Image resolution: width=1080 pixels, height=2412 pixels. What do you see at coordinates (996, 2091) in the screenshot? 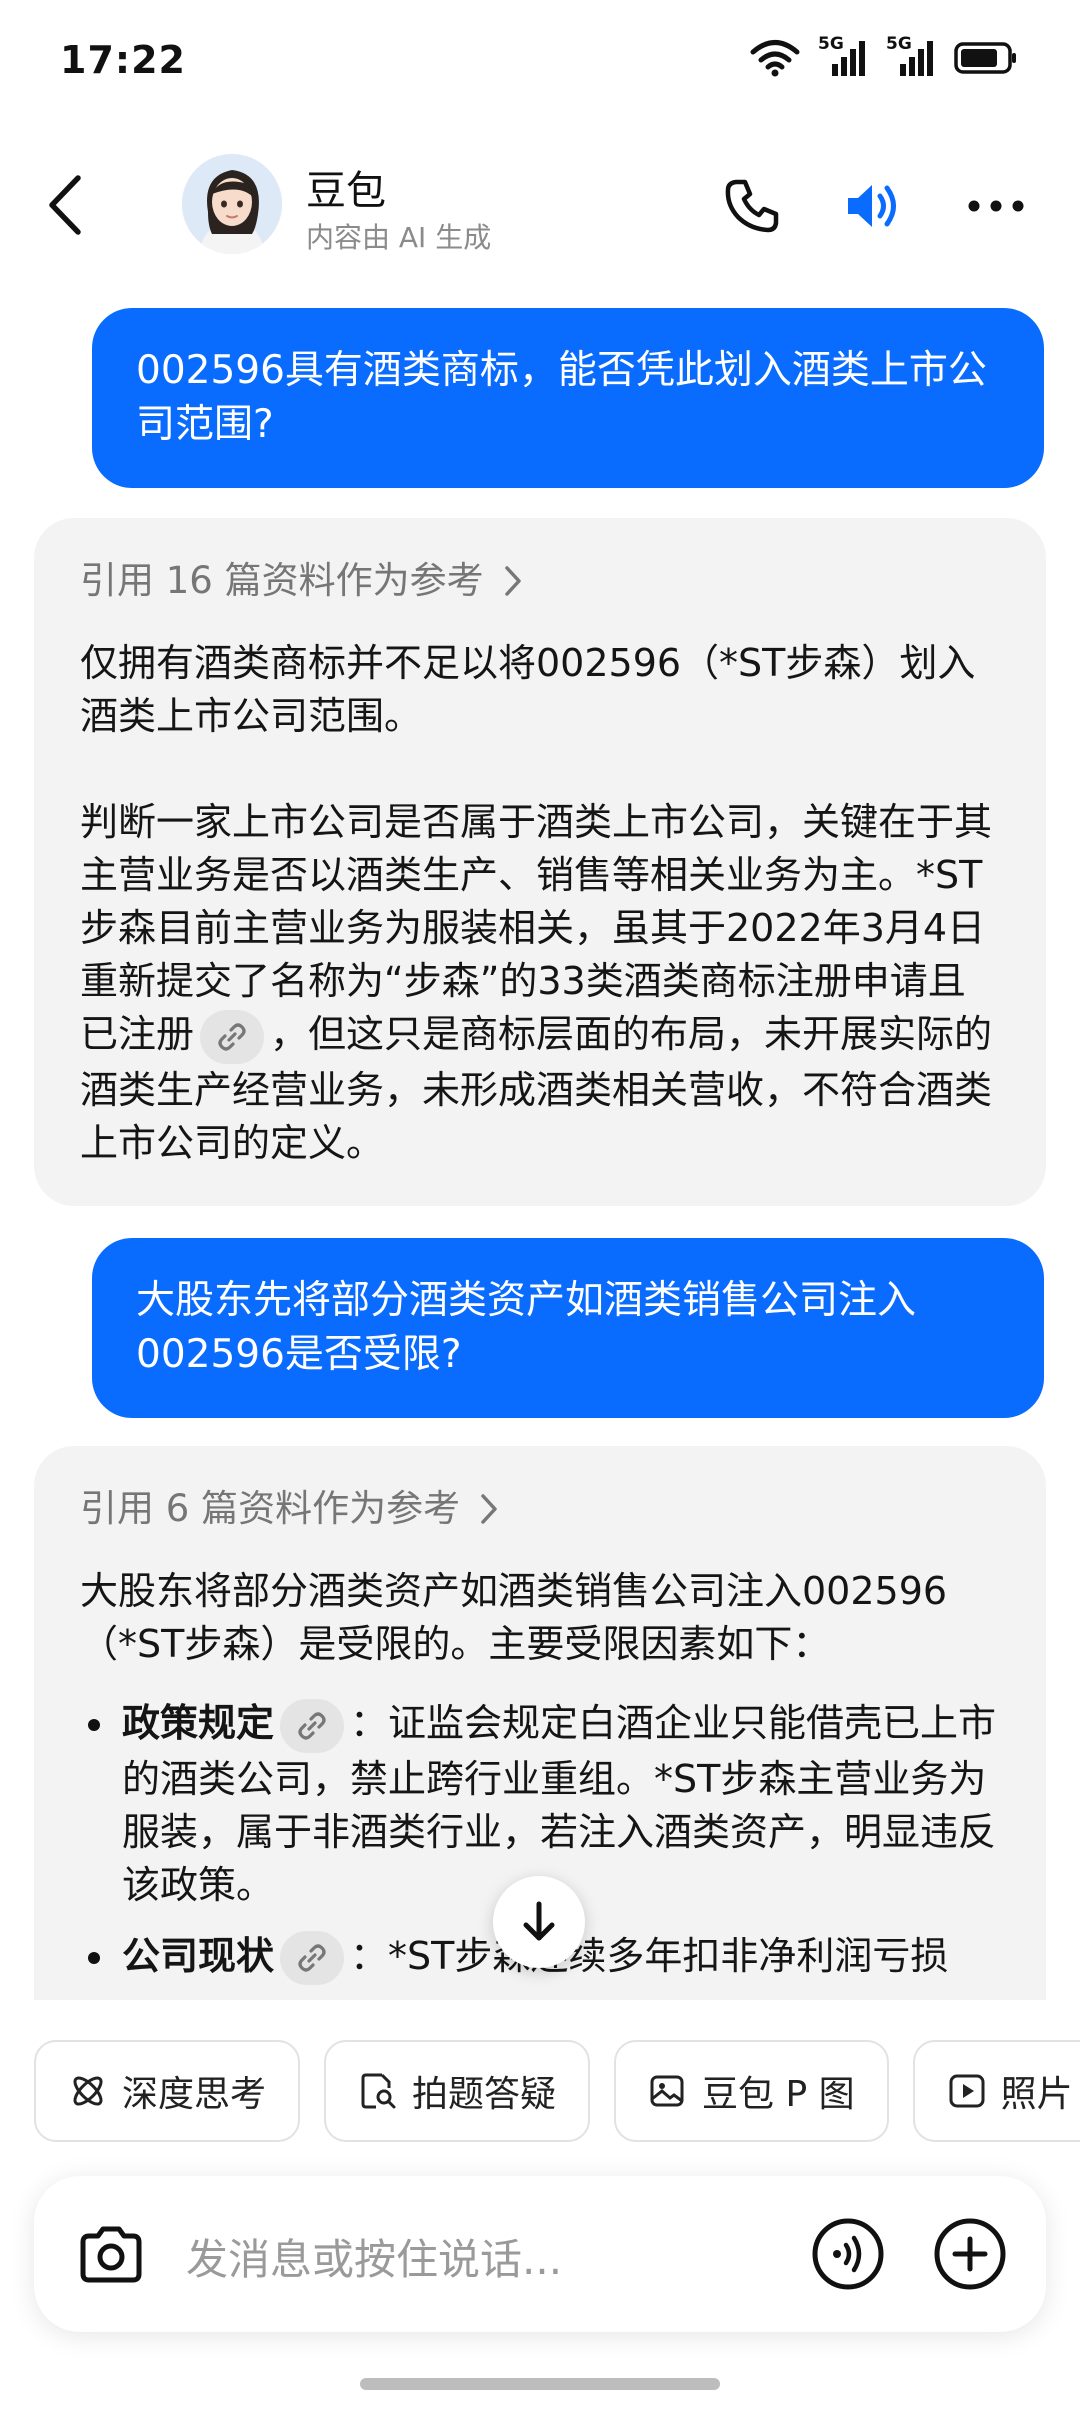
I see `chip-photo: 照片` at bounding box center [996, 2091].